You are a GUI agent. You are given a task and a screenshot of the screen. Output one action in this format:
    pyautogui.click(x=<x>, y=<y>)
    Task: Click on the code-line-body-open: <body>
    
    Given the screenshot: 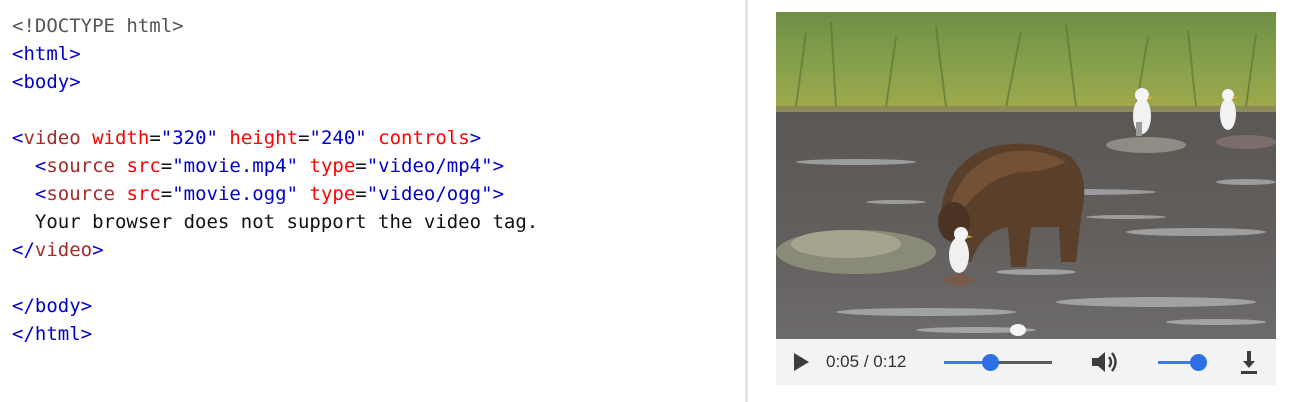 What is the action you would take?
    pyautogui.click(x=46, y=82)
    